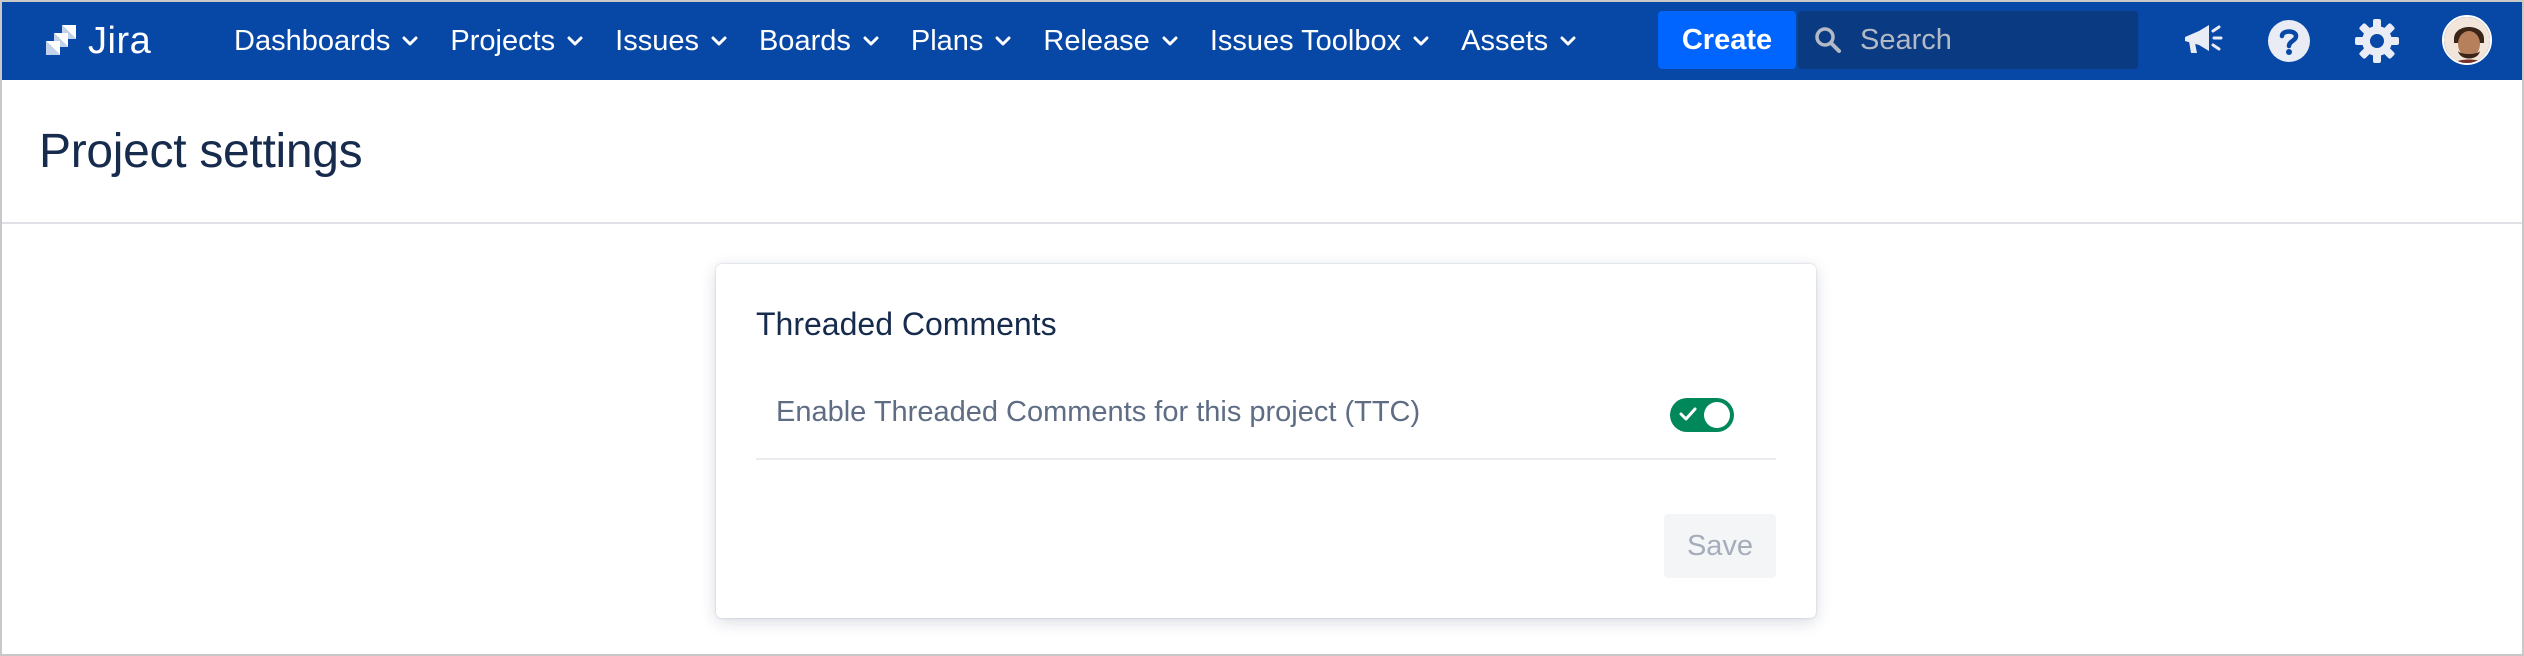 The height and width of the screenshot is (656, 2524). What do you see at coordinates (1305, 40) in the screenshot?
I see `nav-item-label: Issues Toolbox` at bounding box center [1305, 40].